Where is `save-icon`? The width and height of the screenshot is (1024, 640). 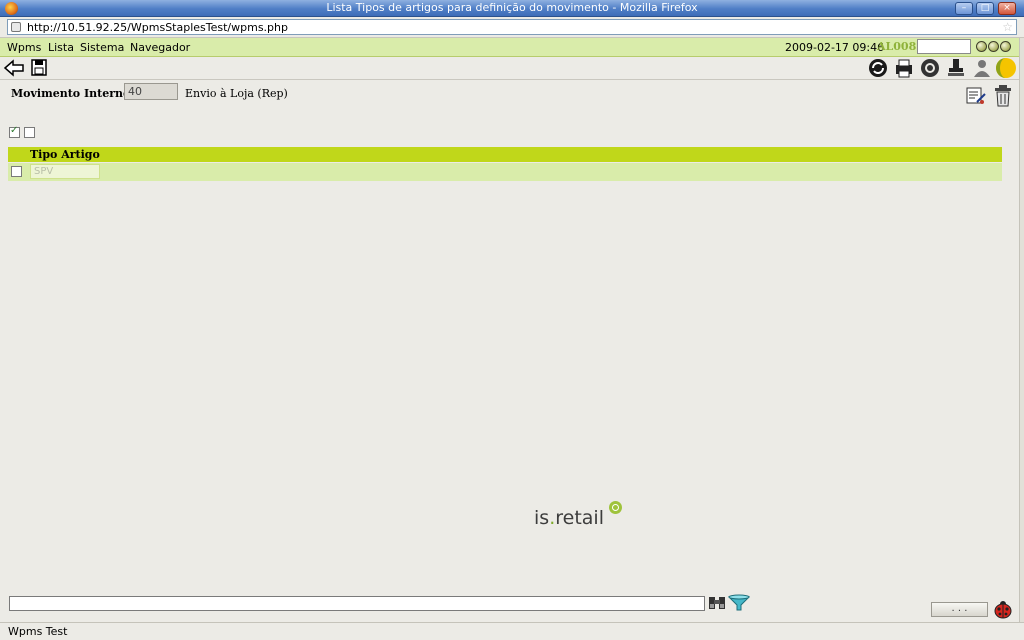 save-icon is located at coordinates (40, 68).